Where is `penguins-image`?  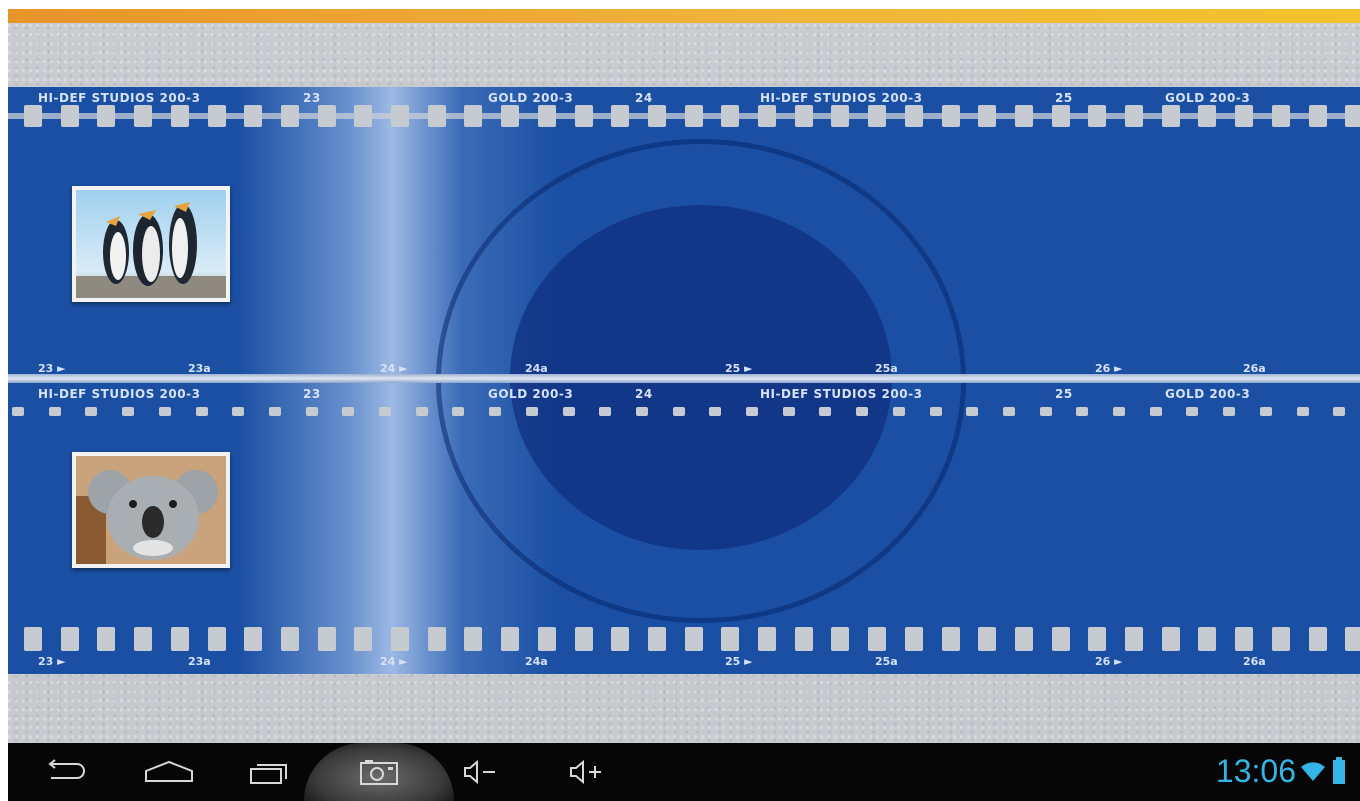 penguins-image is located at coordinates (151, 244).